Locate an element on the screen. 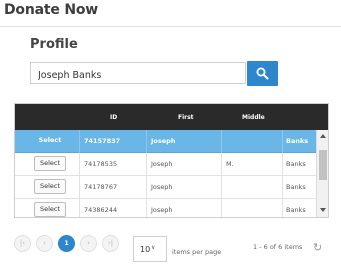 This screenshot has height=273, width=341. page-size-value: 10 is located at coordinates (145, 249).